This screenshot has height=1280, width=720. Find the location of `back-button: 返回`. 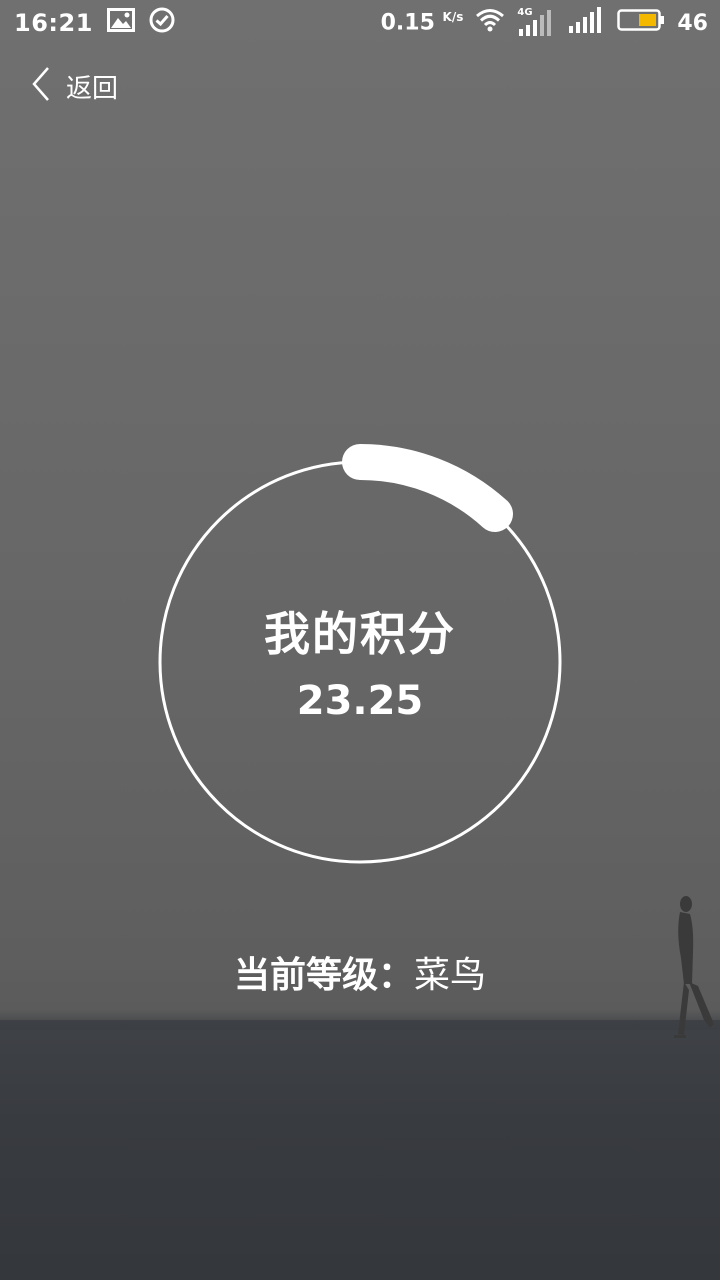

back-button: 返回 is located at coordinates (73, 86).